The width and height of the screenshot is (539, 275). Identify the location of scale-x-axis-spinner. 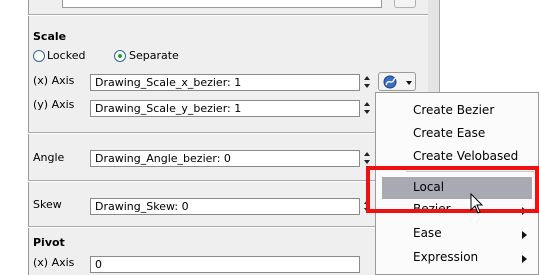
(367, 82).